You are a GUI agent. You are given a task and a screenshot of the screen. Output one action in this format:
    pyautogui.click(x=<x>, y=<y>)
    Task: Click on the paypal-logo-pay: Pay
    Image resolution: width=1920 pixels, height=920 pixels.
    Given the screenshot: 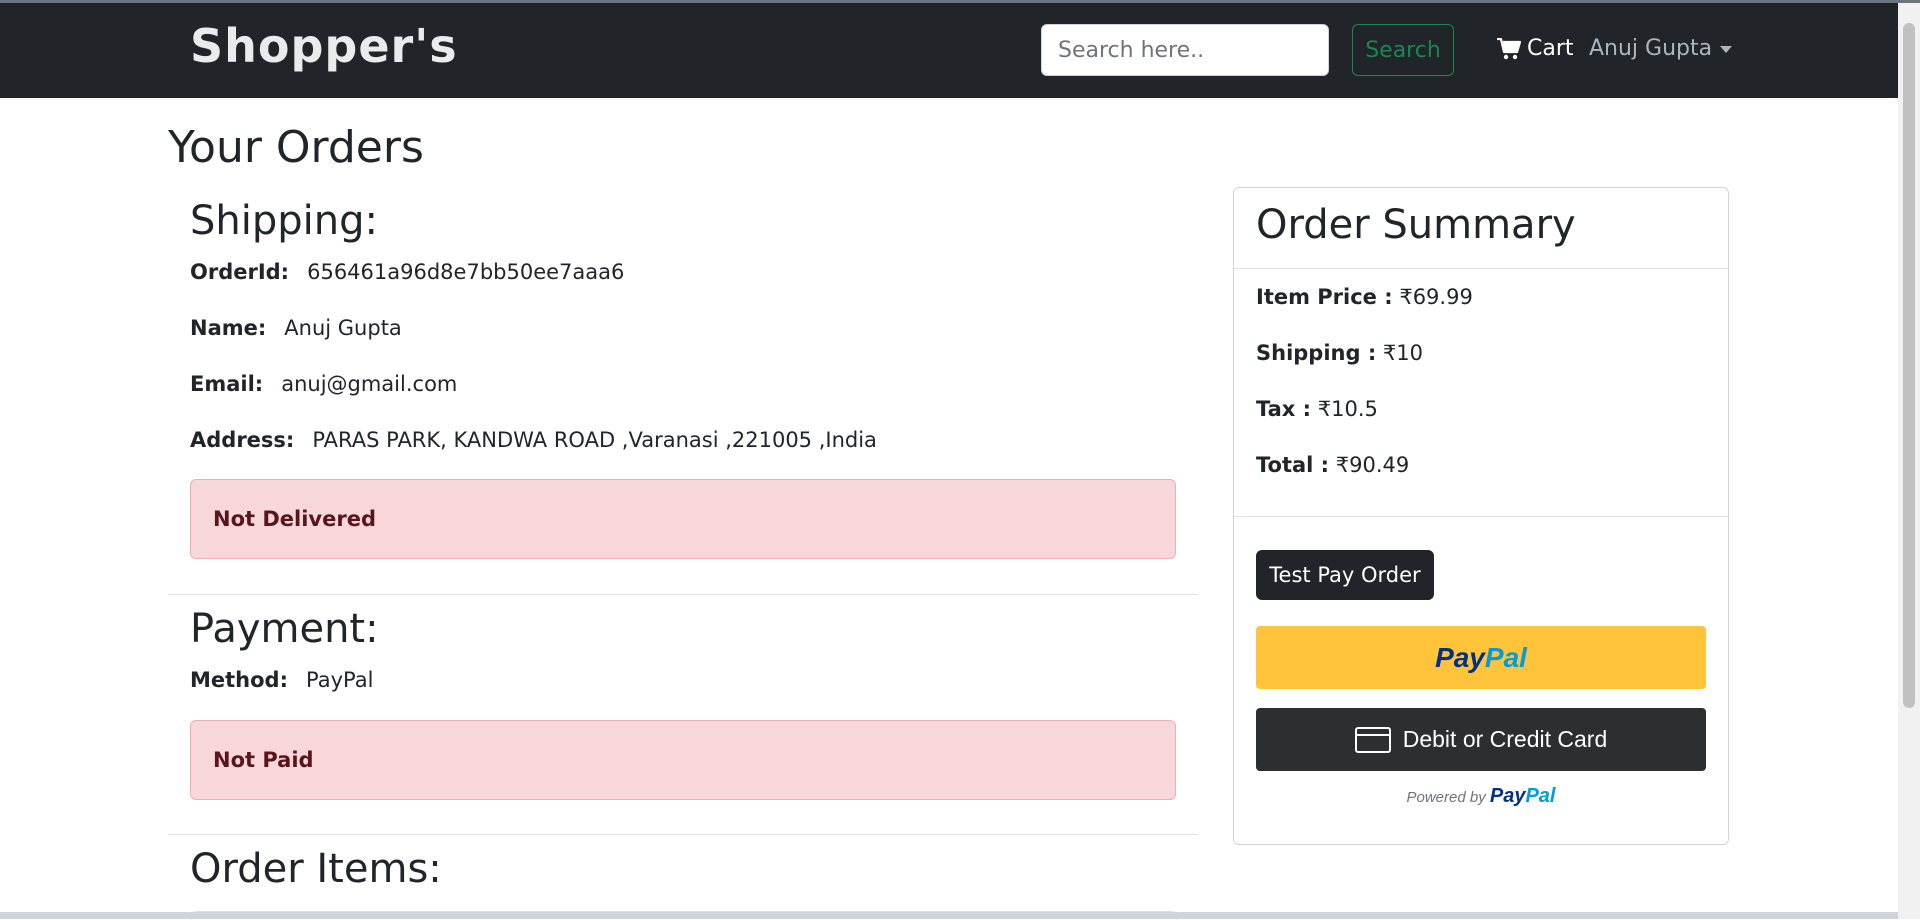 What is the action you would take?
    pyautogui.click(x=1460, y=657)
    